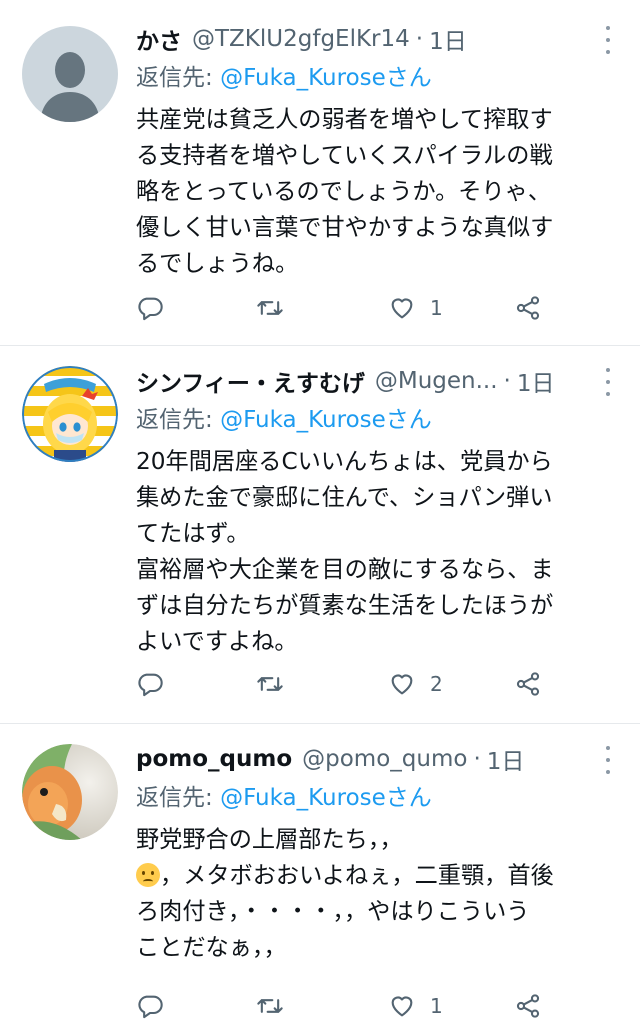 This screenshot has height=1028, width=640. I want to click on tweet-header: かさ @TZKlU2gfgElKr14 · 1日, so click(373, 39).